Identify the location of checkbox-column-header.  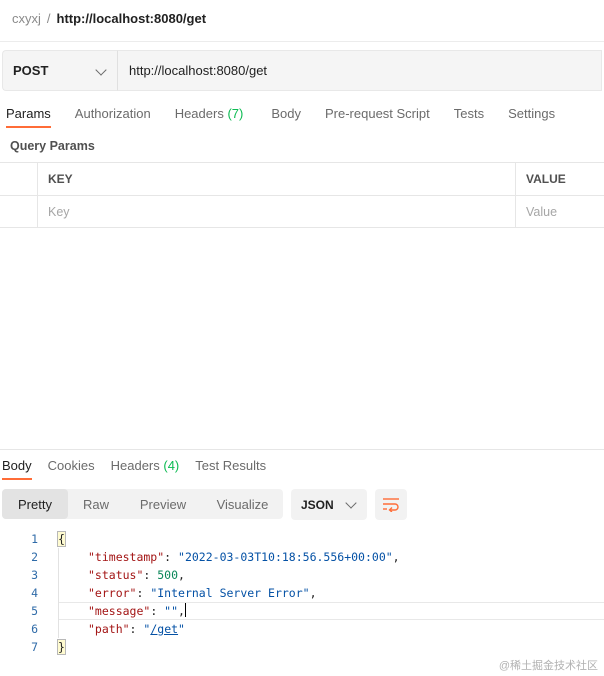
(19, 179).